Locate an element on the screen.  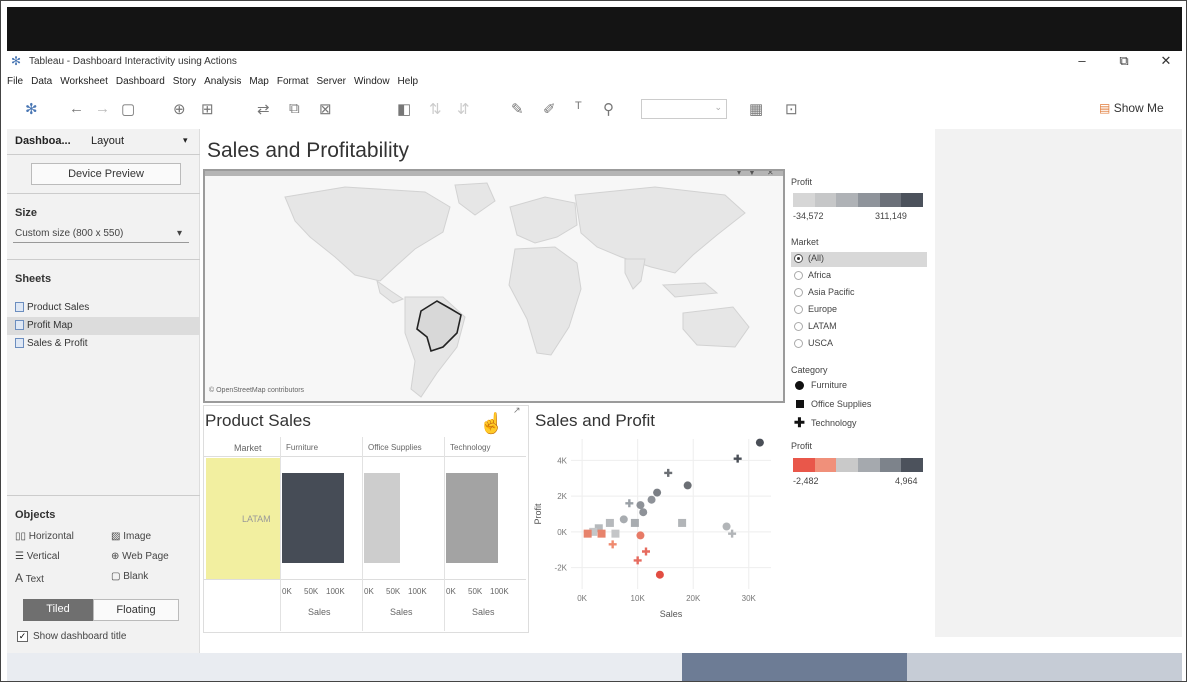
swap-icon: ⇄ is located at coordinates (263, 109).